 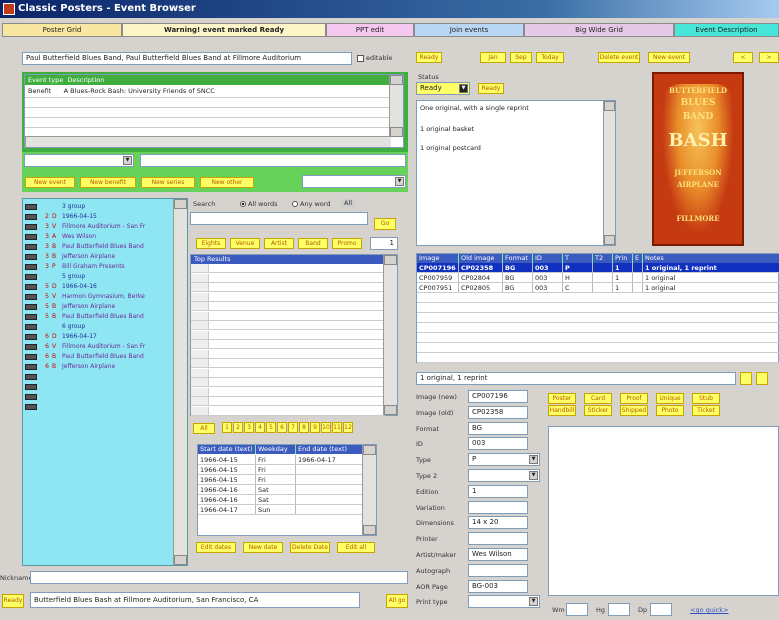 I want to click on page-button: 11, so click(x=337, y=427).